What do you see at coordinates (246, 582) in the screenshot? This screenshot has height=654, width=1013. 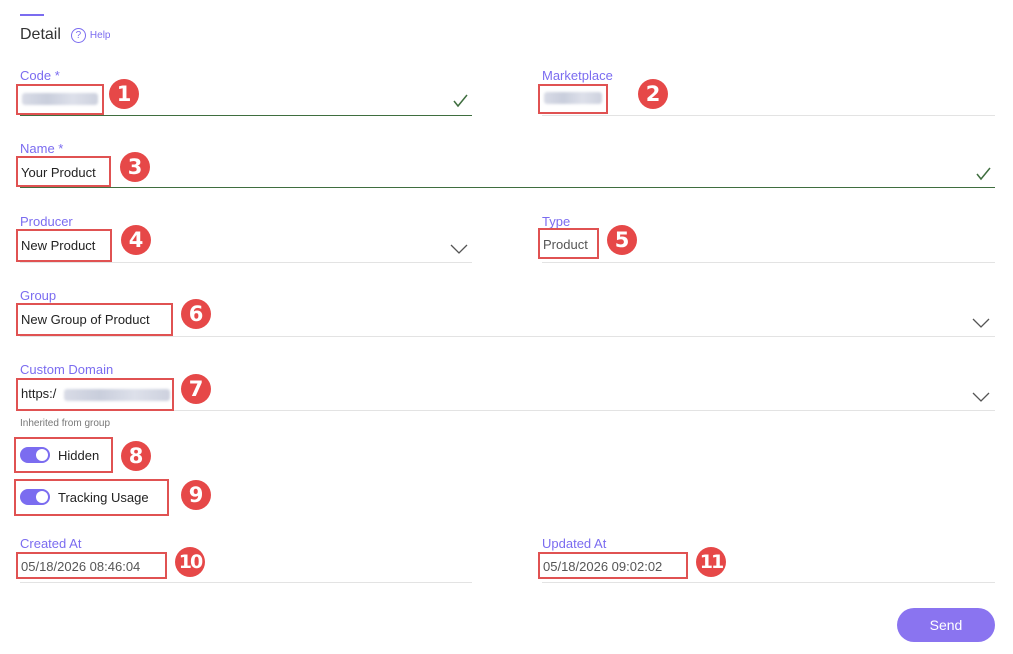 I see `created-at-underline` at bounding box center [246, 582].